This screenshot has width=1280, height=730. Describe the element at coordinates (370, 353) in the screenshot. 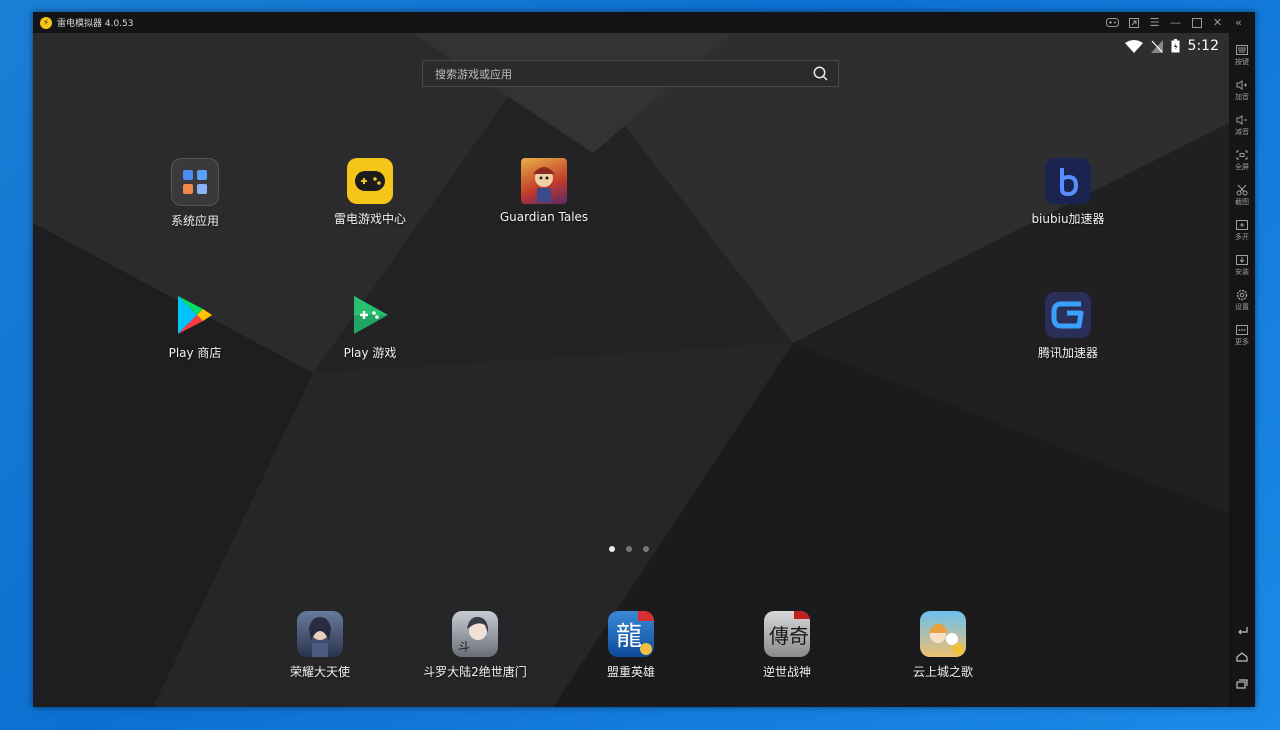

I see `app-label: Play 游戏` at that location.